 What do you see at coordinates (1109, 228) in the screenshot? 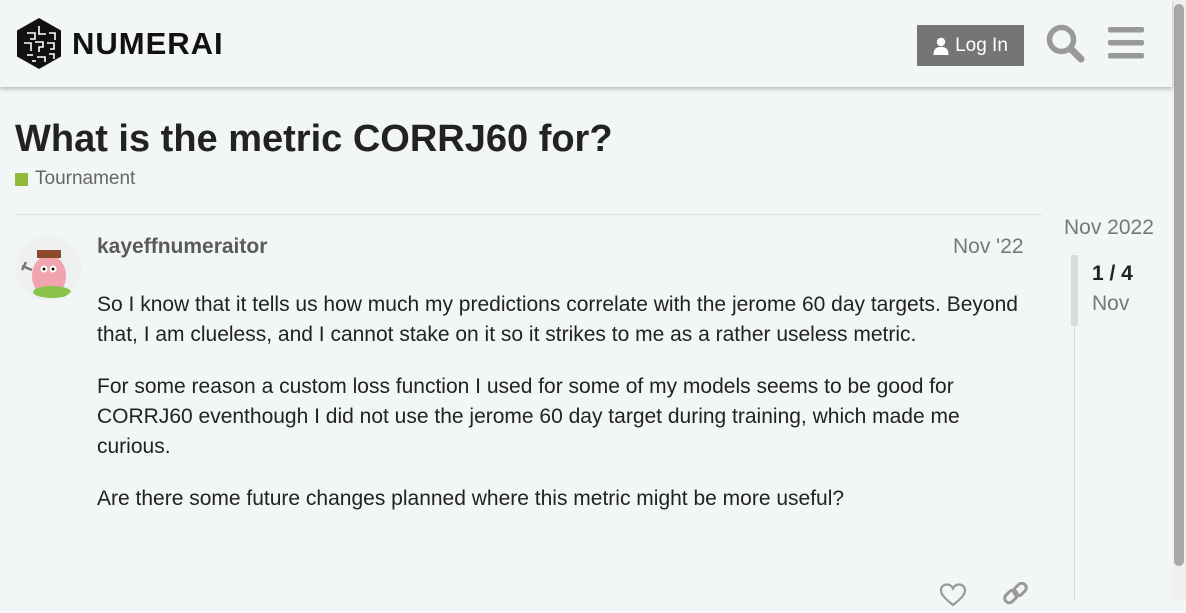
I see `timeline-top-date: Nov 2022` at bounding box center [1109, 228].